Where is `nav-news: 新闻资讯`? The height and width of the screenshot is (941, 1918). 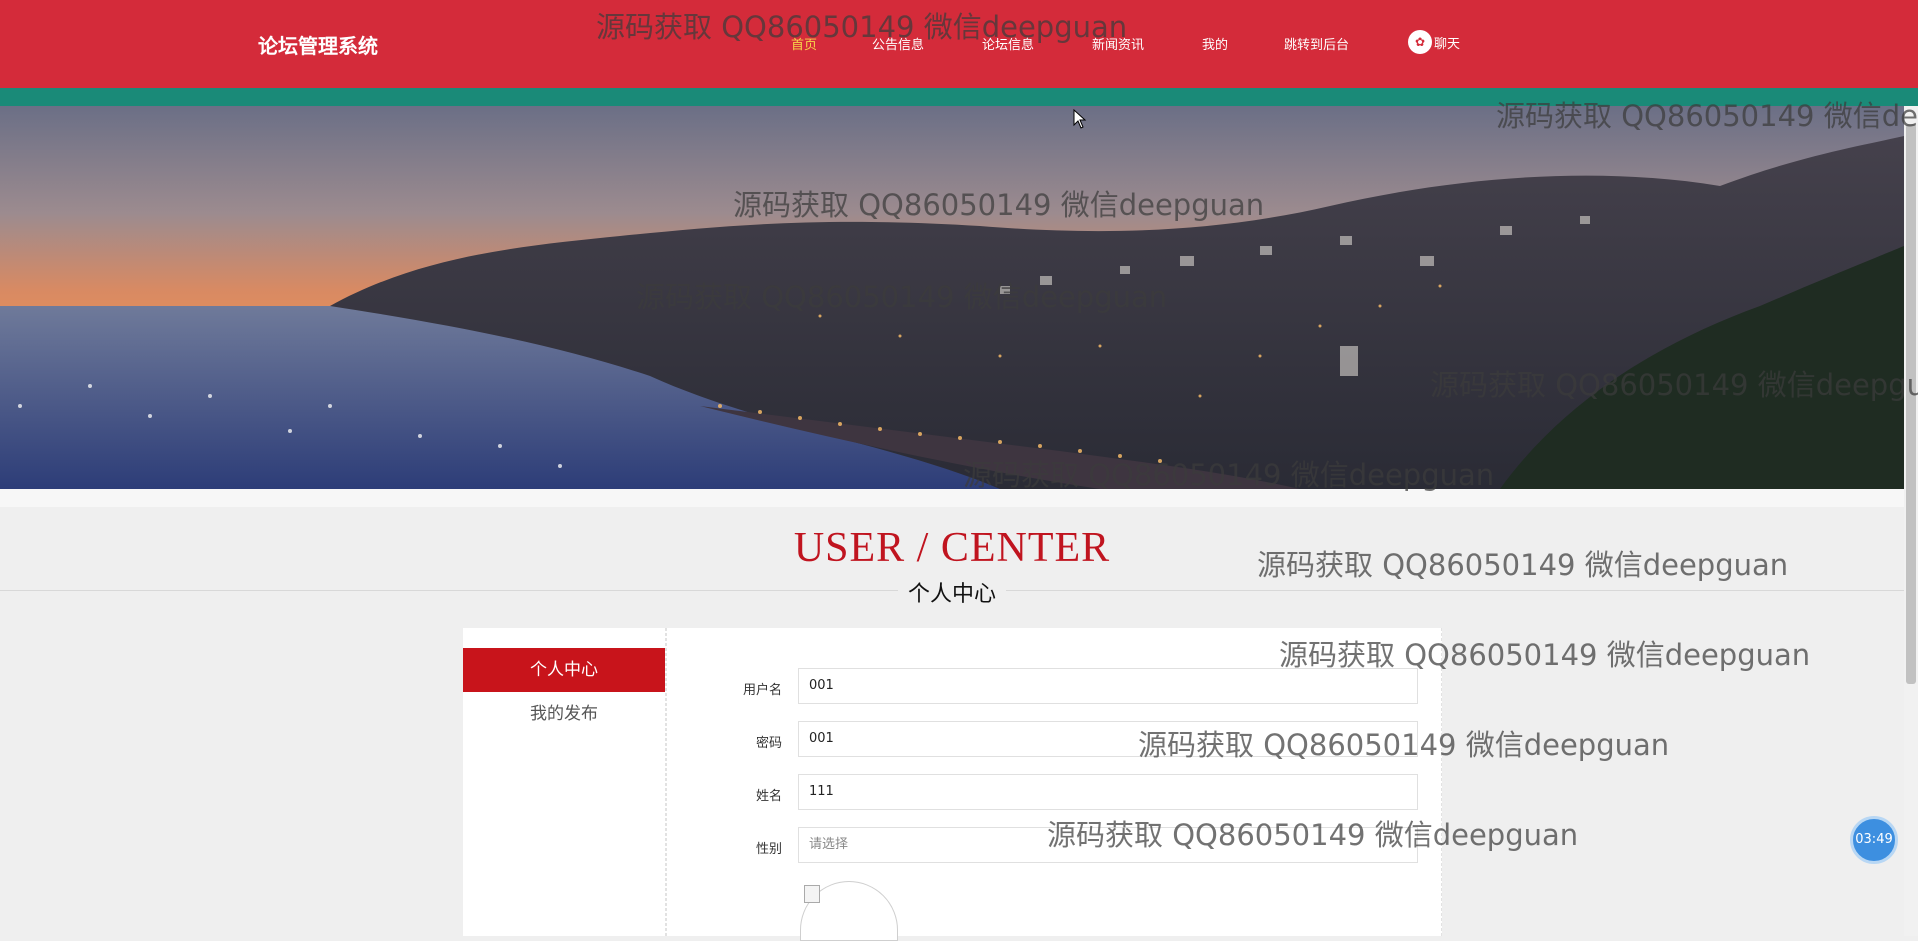 nav-news: 新闻资讯 is located at coordinates (1118, 43).